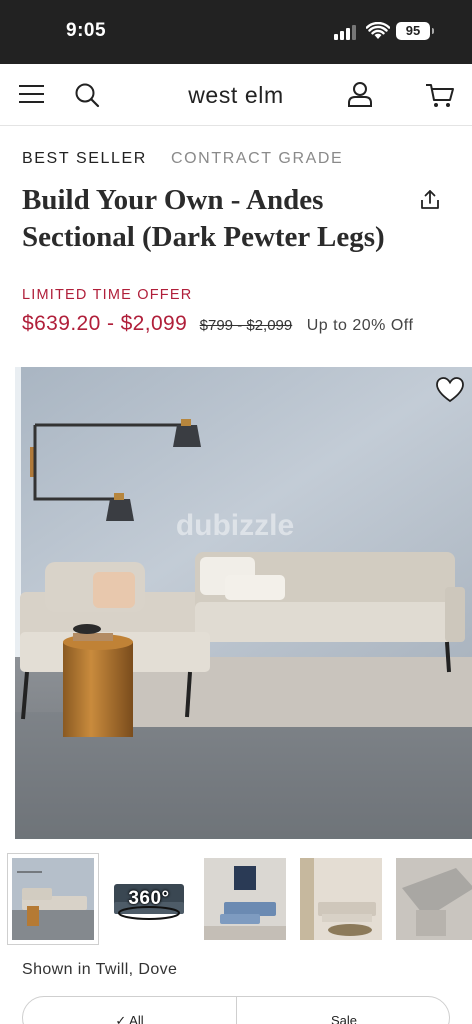  What do you see at coordinates (122, 1018) in the screenshot?
I see `check-icon: ✓` at bounding box center [122, 1018].